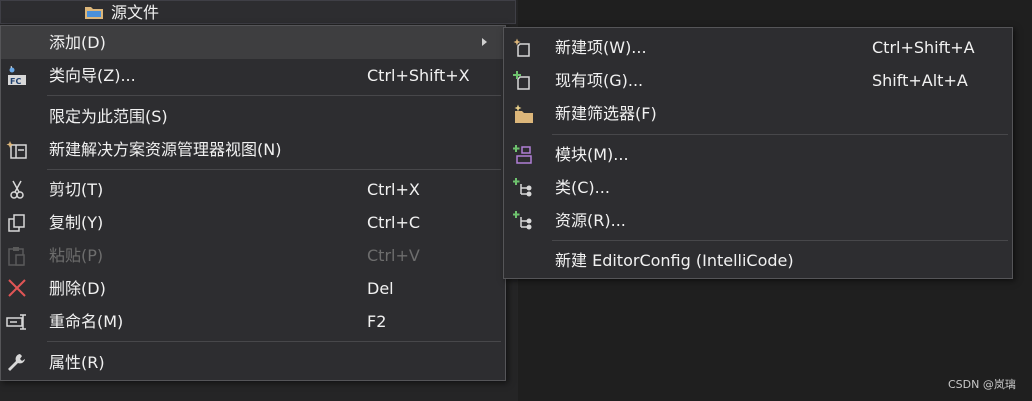 This screenshot has width=1032, height=401. I want to click on new-solution-view-icon, so click(16, 150).